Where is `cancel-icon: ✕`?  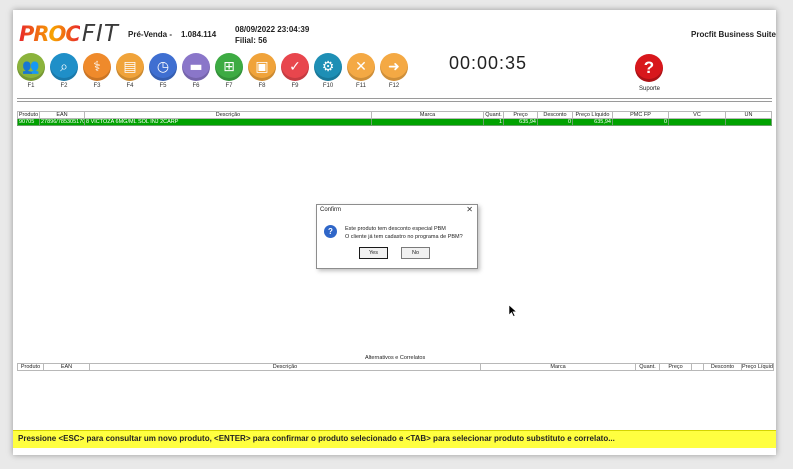 cancel-icon: ✕ is located at coordinates (361, 67).